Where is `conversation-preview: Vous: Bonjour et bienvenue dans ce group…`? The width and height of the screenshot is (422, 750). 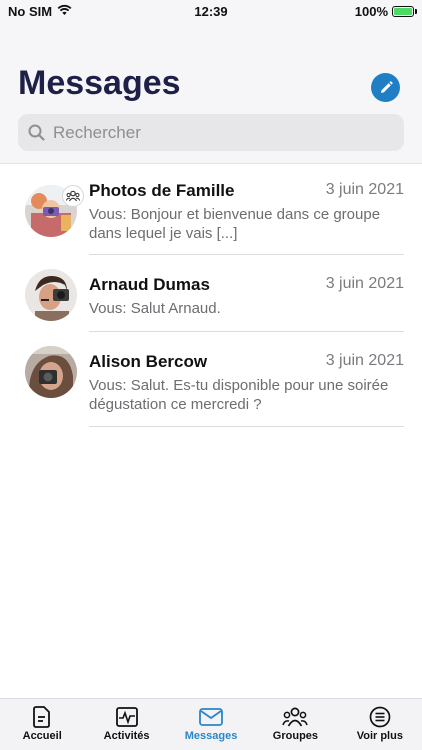 conversation-preview: Vous: Bonjour et bienvenue dans ce group… is located at coordinates (235, 224).